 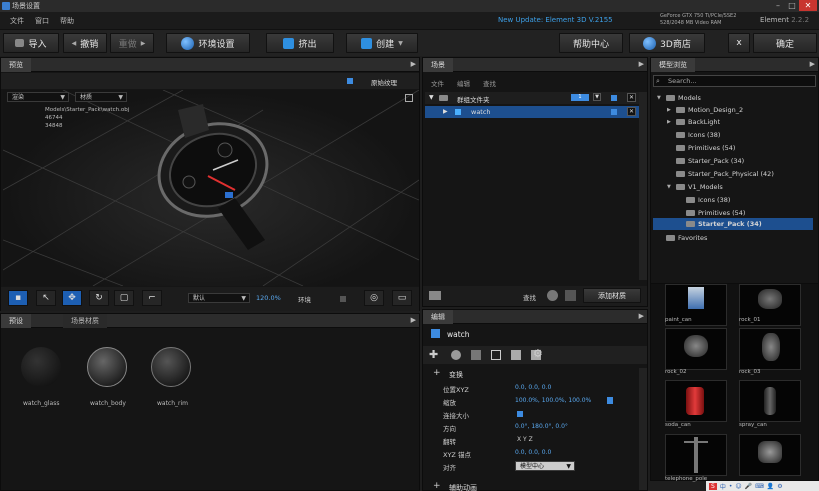 What do you see at coordinates (343, 299) in the screenshot?
I see `env-checkbox` at bounding box center [343, 299].